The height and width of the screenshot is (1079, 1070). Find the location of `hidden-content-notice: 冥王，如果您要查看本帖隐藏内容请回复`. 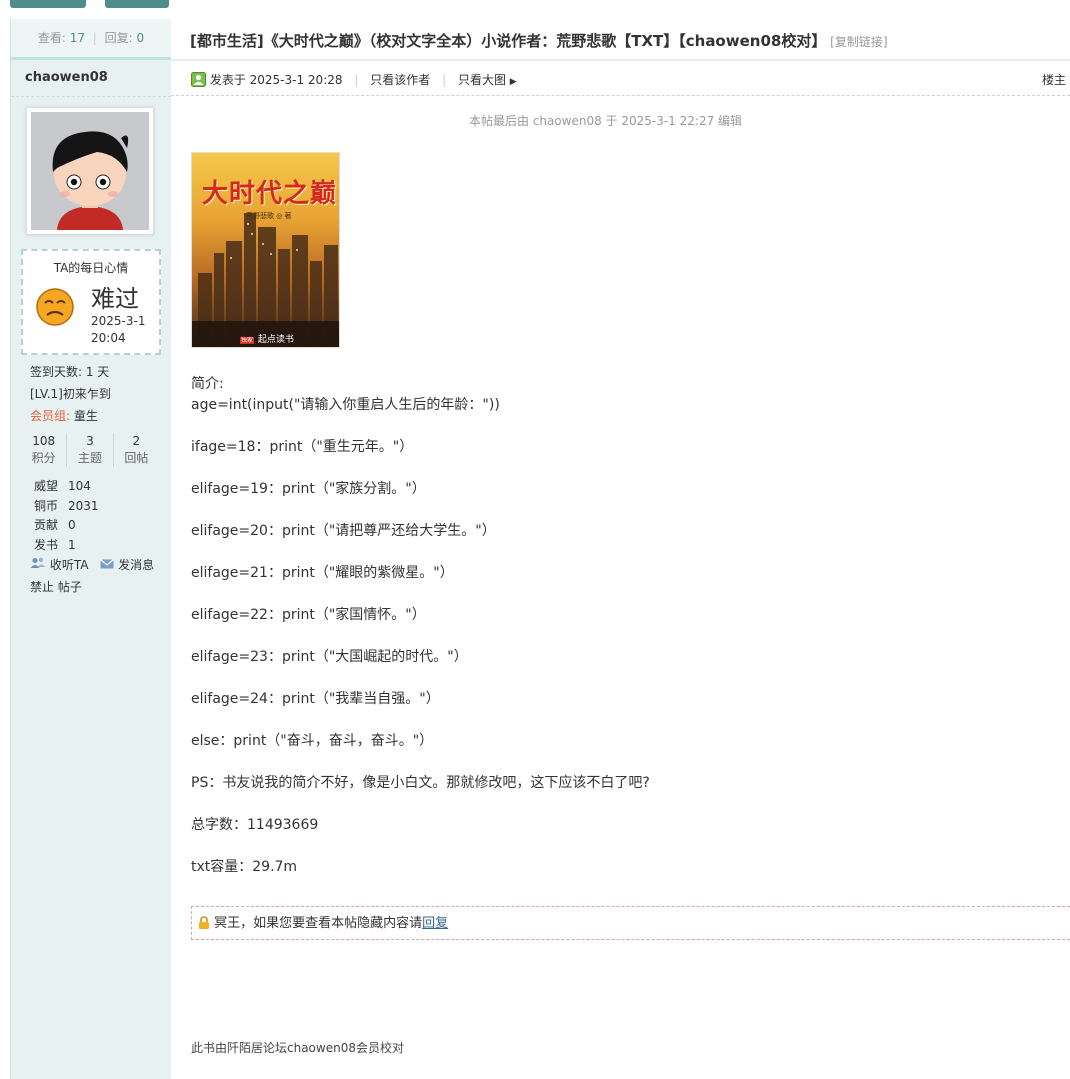

hidden-content-notice: 冥王，如果您要查看本帖隐藏内容请回复 is located at coordinates (630, 923).